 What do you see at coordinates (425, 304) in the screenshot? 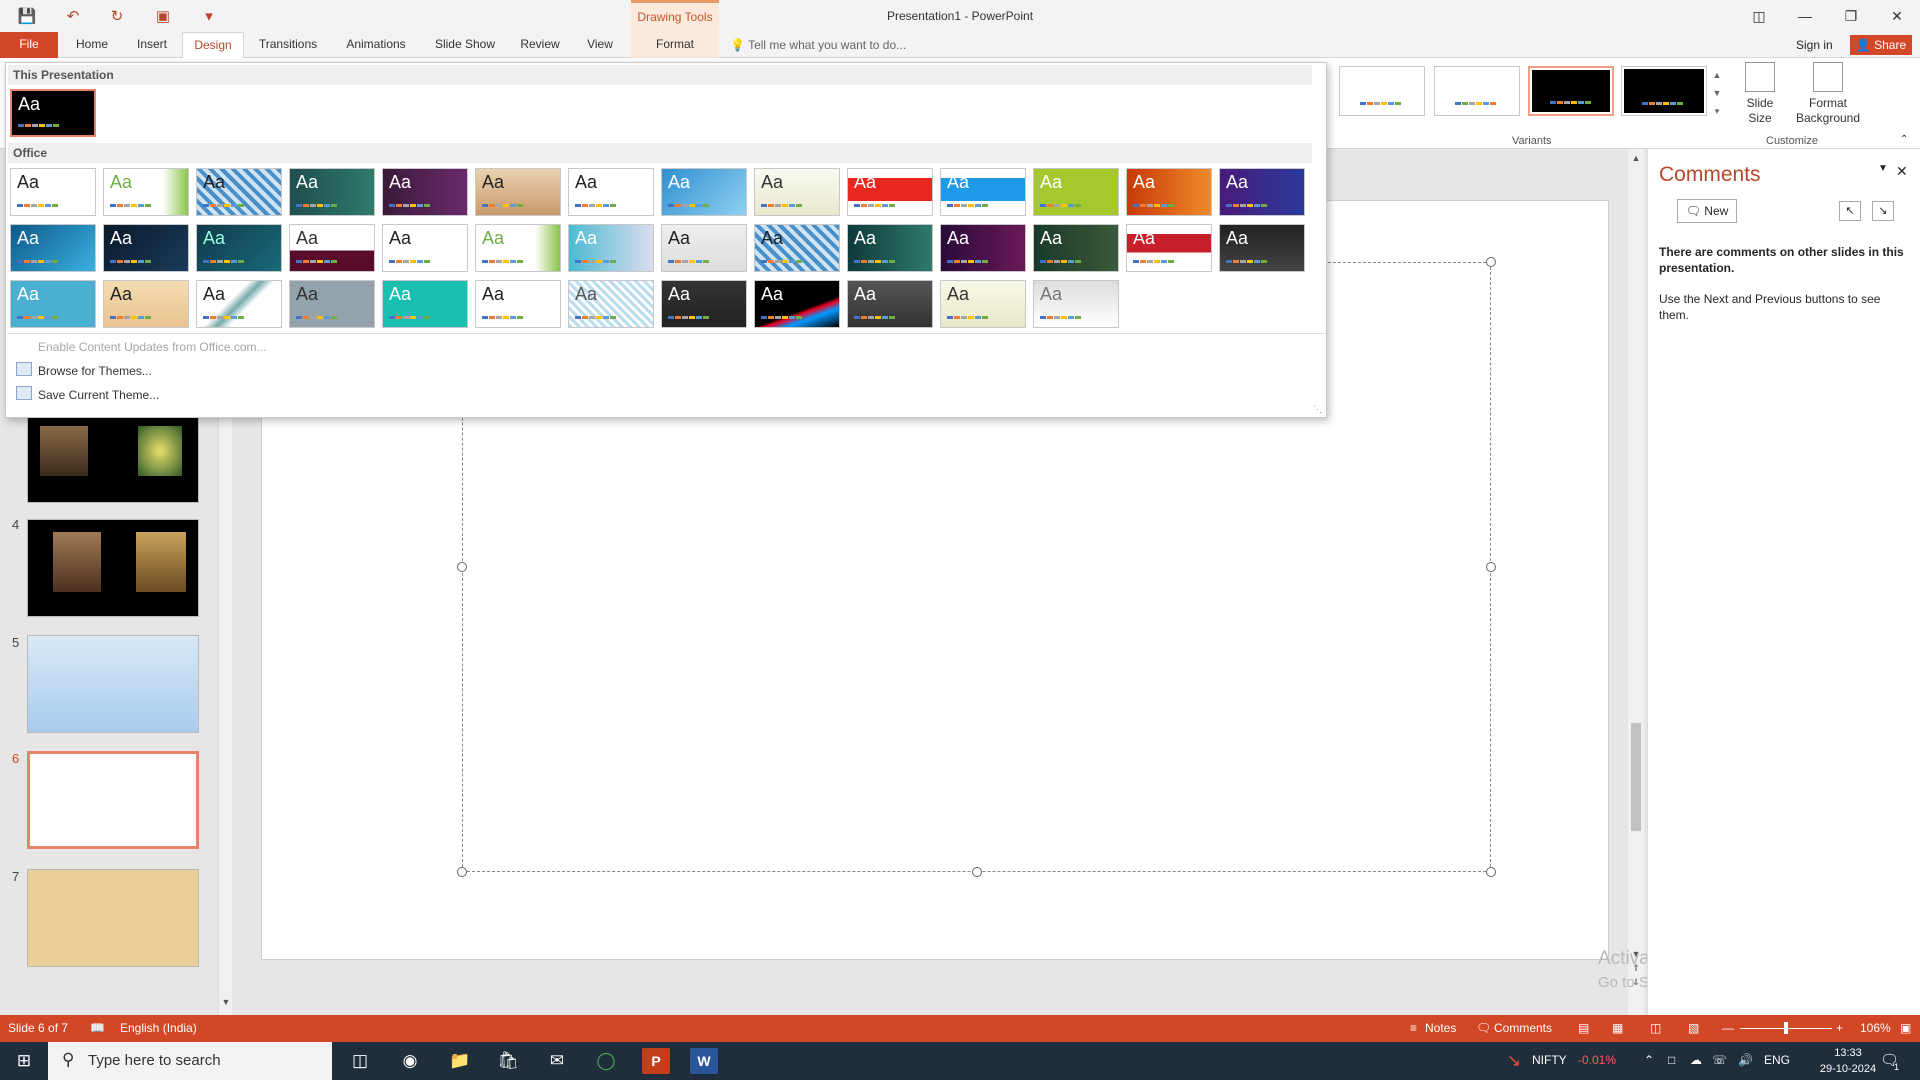
I see `theme-office-33: Aa` at bounding box center [425, 304].